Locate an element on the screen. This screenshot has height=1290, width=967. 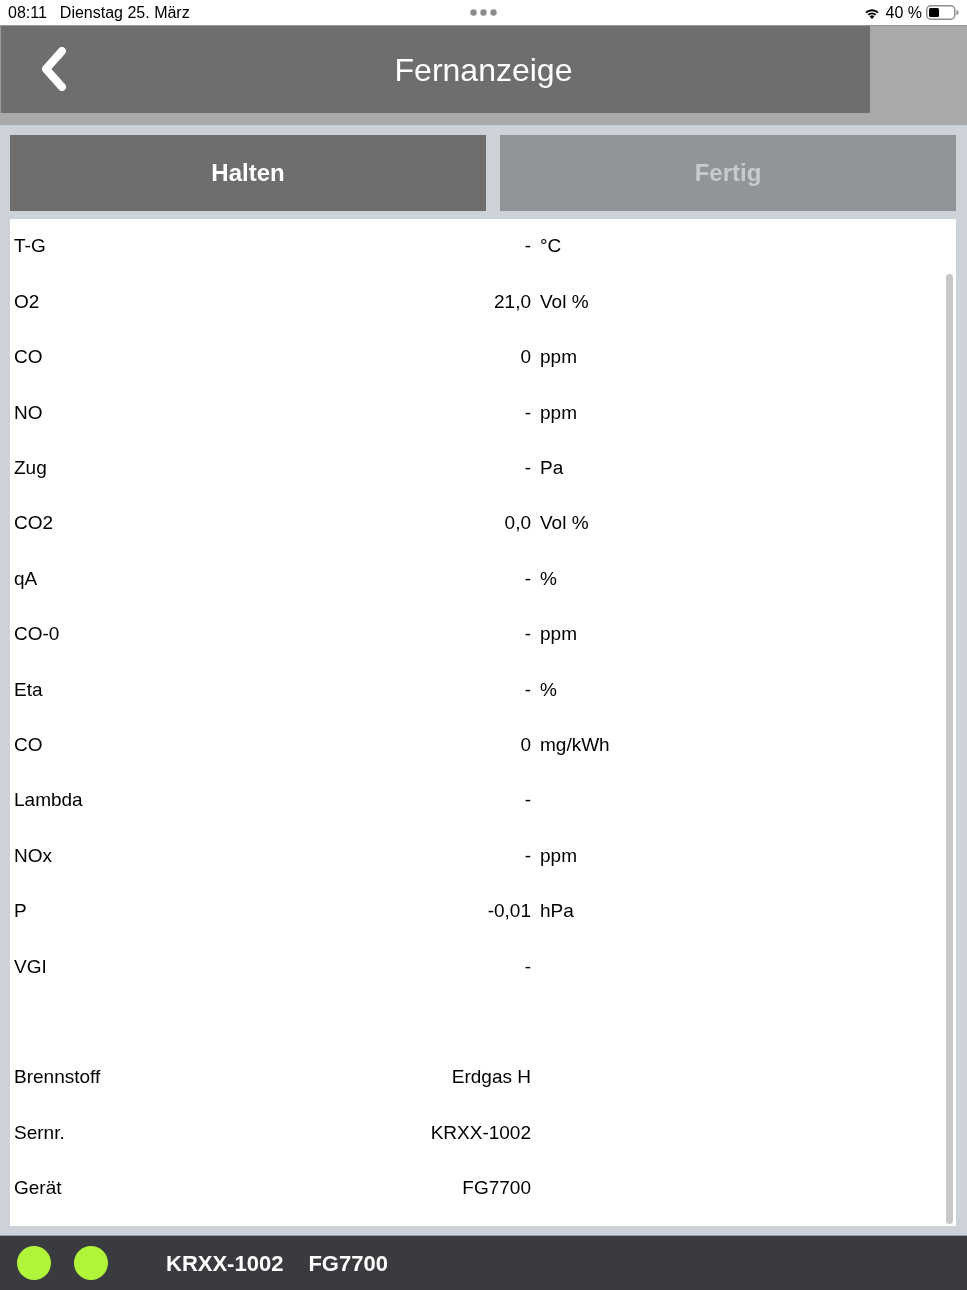
header-title: Fernanzeige is located at coordinates (483, 70).